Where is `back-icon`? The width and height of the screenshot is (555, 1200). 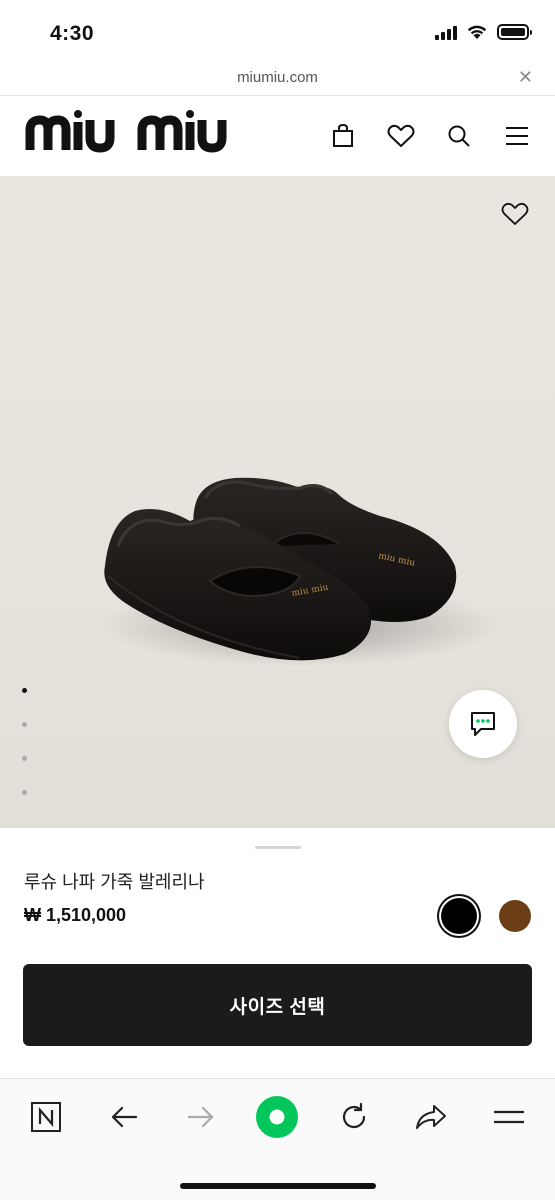 back-icon is located at coordinates (124, 1117).